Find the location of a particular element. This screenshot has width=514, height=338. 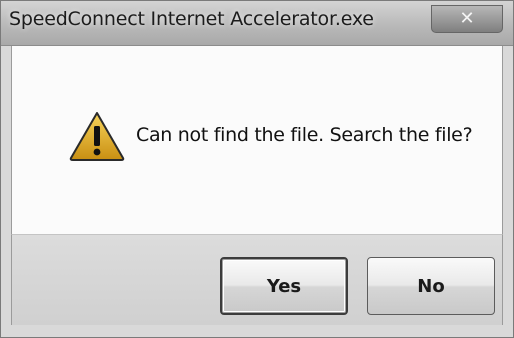

no-button: No is located at coordinates (431, 286).